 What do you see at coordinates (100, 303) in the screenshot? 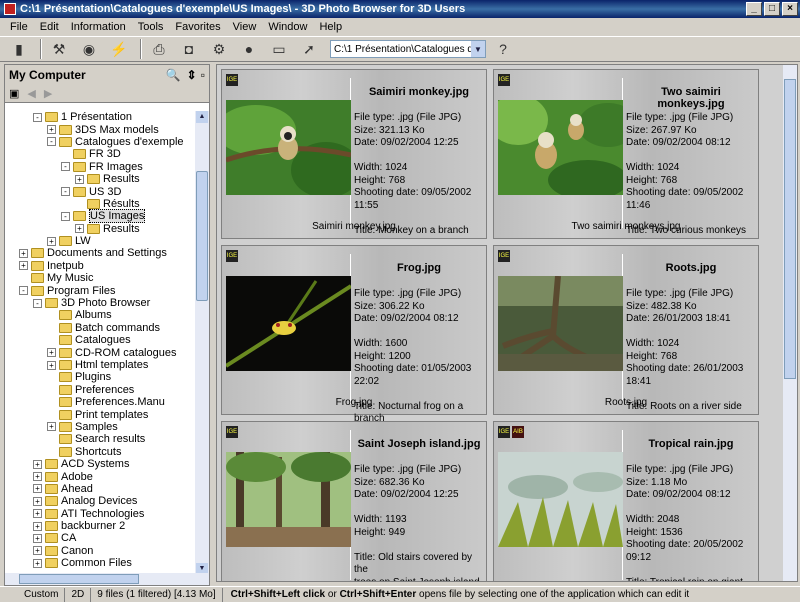
I see `tree-item: - 3D Photo Browser` at bounding box center [100, 303].